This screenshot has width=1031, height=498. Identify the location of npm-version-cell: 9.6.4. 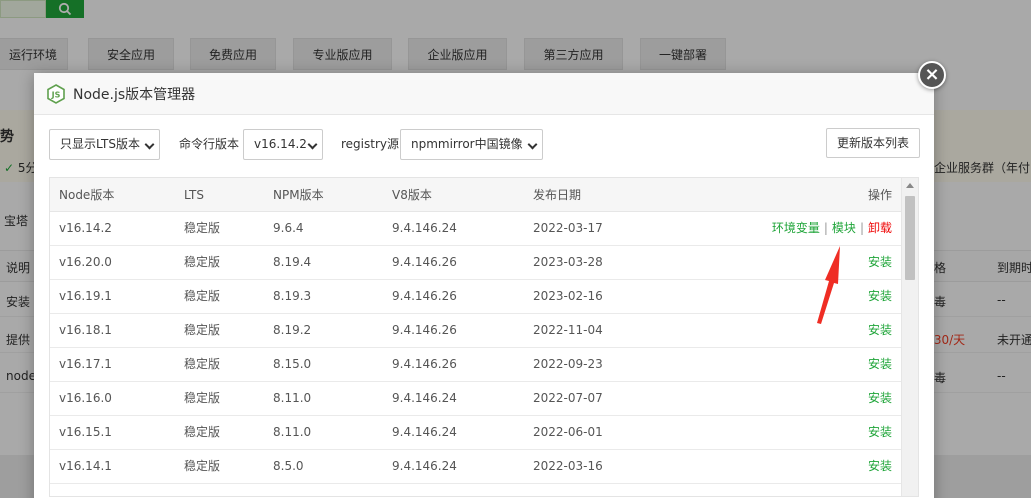
(288, 228).